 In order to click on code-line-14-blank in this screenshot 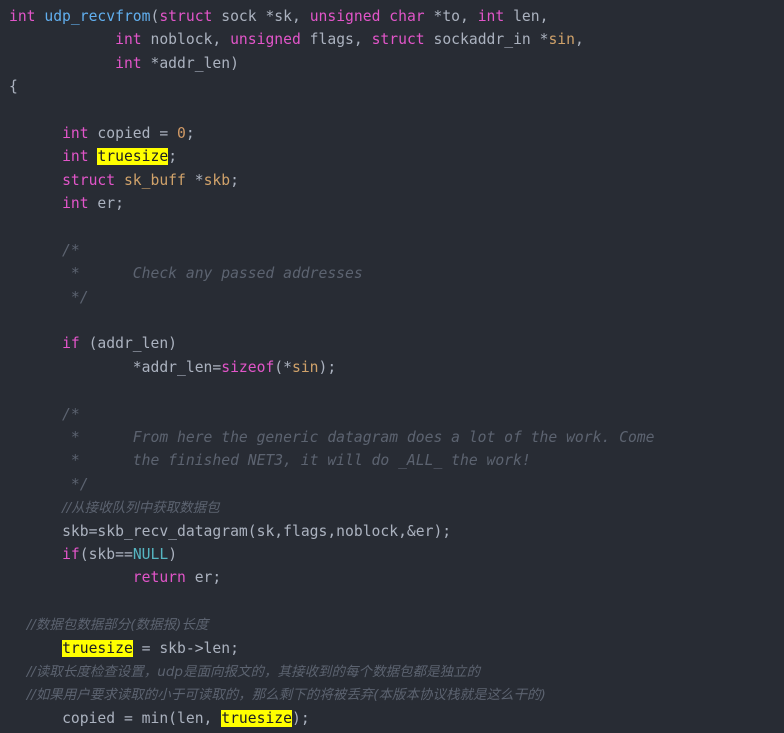, I will do `click(396, 320)`.